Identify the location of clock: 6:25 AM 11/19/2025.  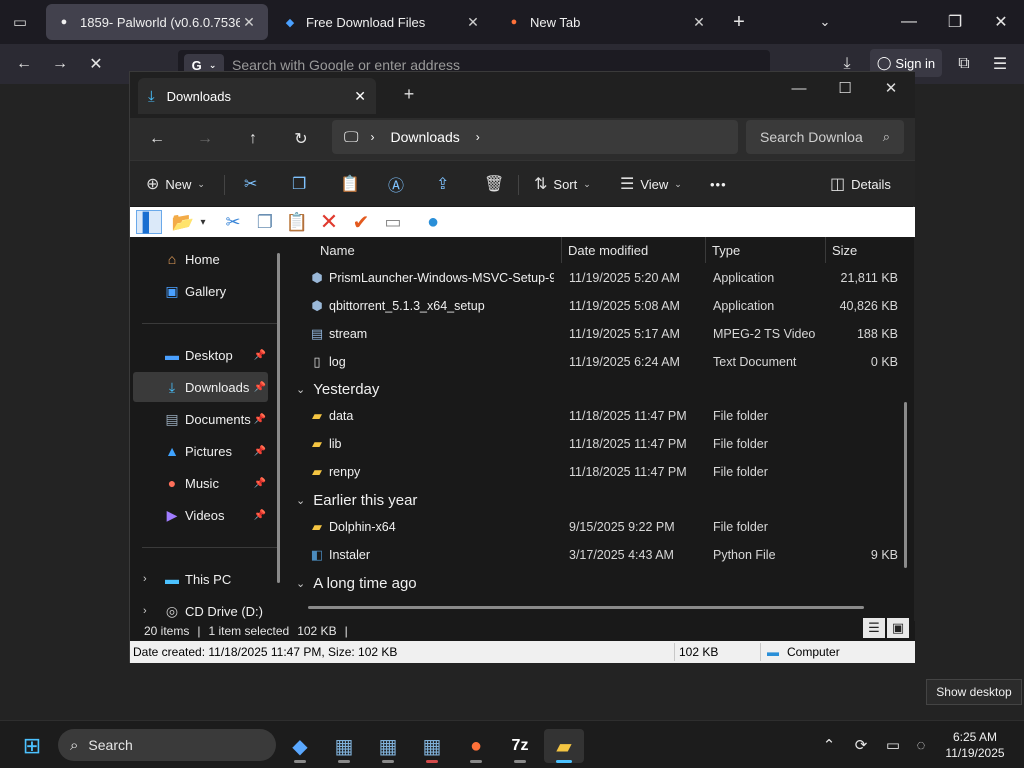
(975, 745).